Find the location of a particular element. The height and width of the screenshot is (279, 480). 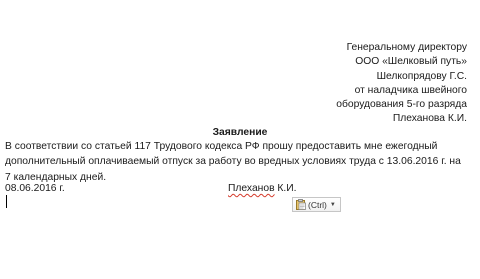

signature-surname: Плеханов is located at coordinates (251, 188).